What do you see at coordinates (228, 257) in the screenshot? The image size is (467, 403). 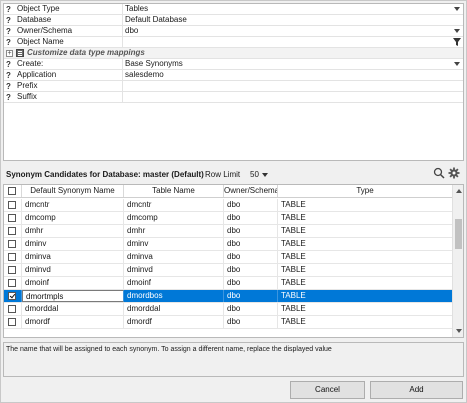 I see `table-row: dminva dminva dbo TABLE` at bounding box center [228, 257].